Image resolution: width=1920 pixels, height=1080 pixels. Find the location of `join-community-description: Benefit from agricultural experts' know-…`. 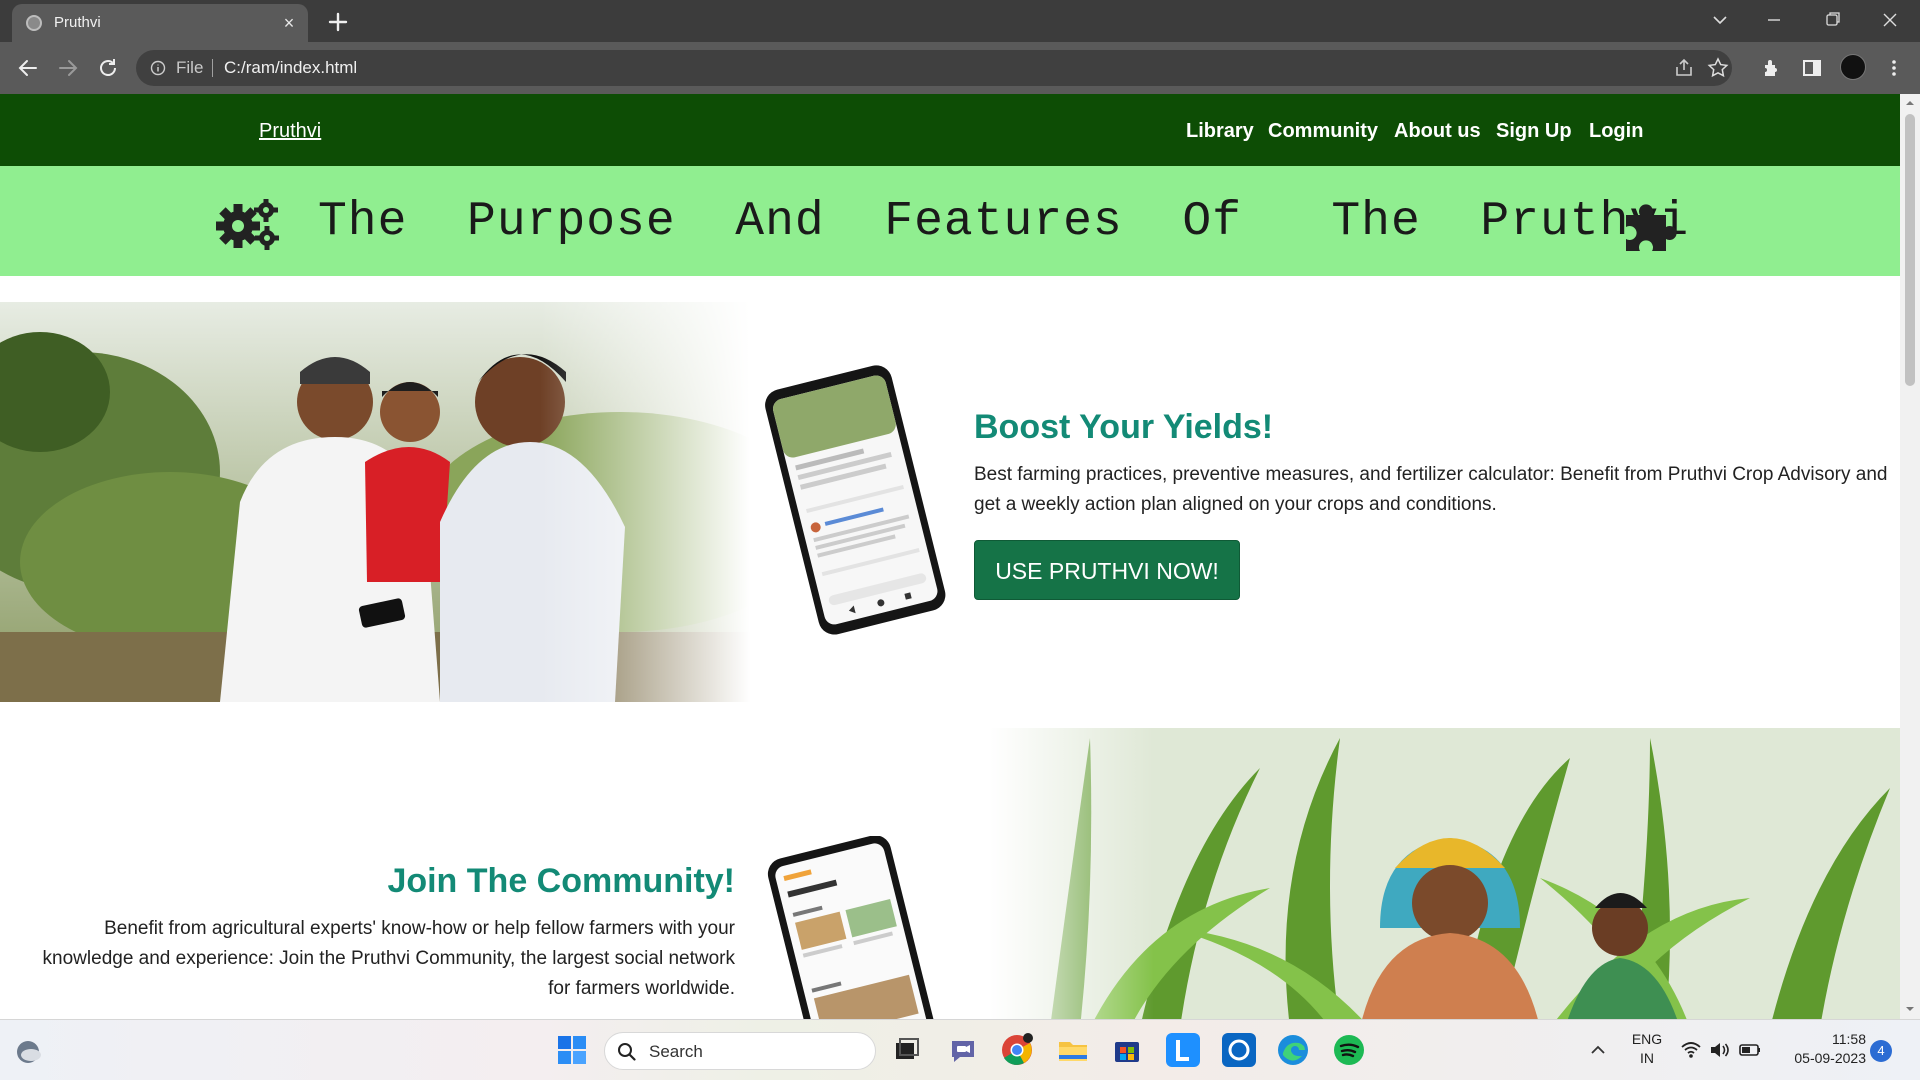

join-community-description: Benefit from agricultural experts' know-… is located at coordinates (388, 958).